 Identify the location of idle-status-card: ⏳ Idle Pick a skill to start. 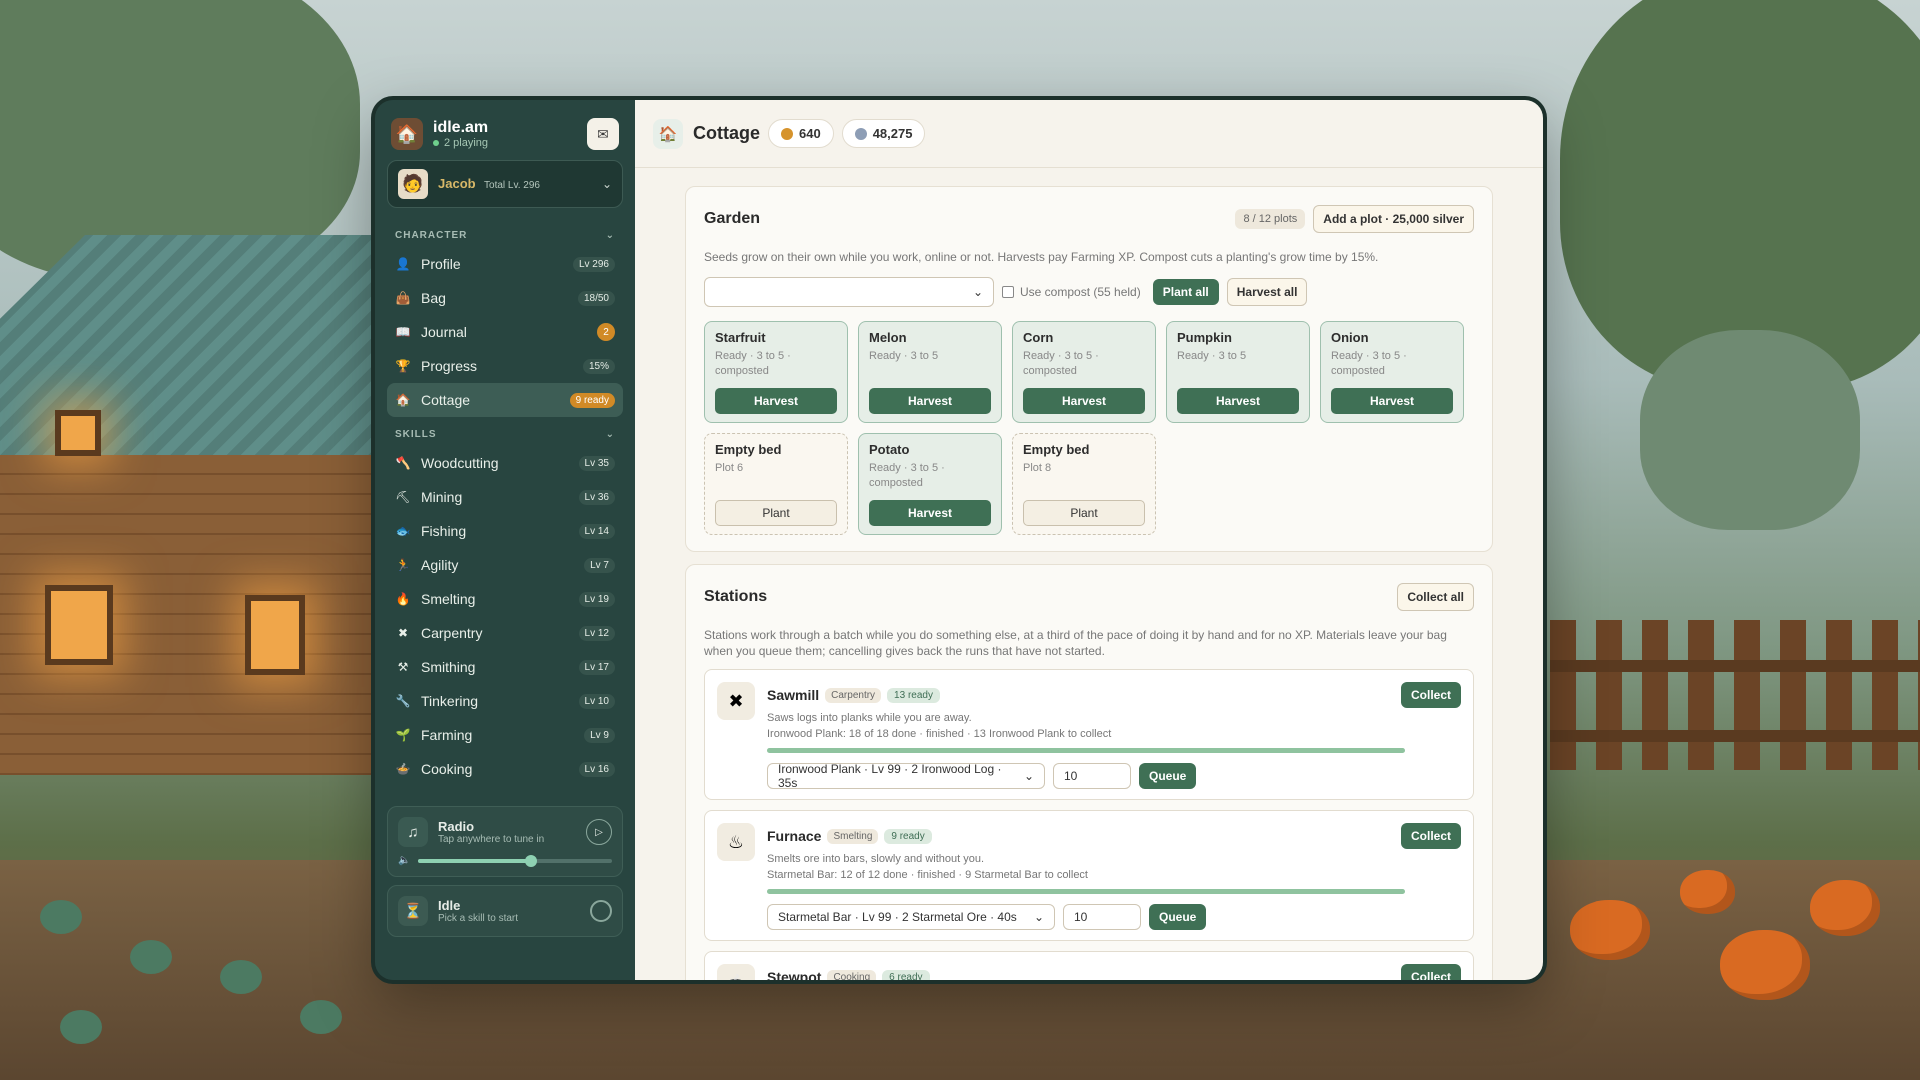
(505, 911).